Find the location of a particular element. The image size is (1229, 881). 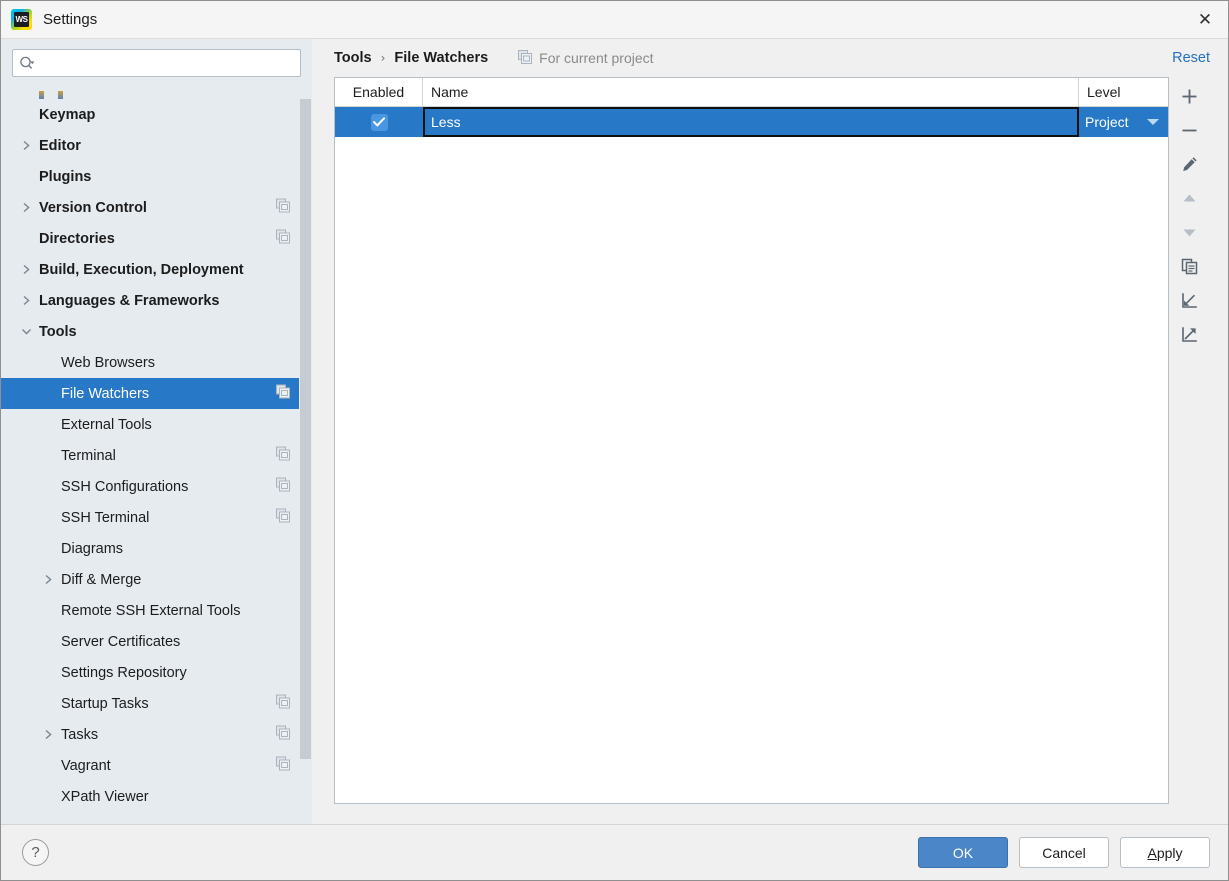

cancel-button: Cancel is located at coordinates (1064, 852).